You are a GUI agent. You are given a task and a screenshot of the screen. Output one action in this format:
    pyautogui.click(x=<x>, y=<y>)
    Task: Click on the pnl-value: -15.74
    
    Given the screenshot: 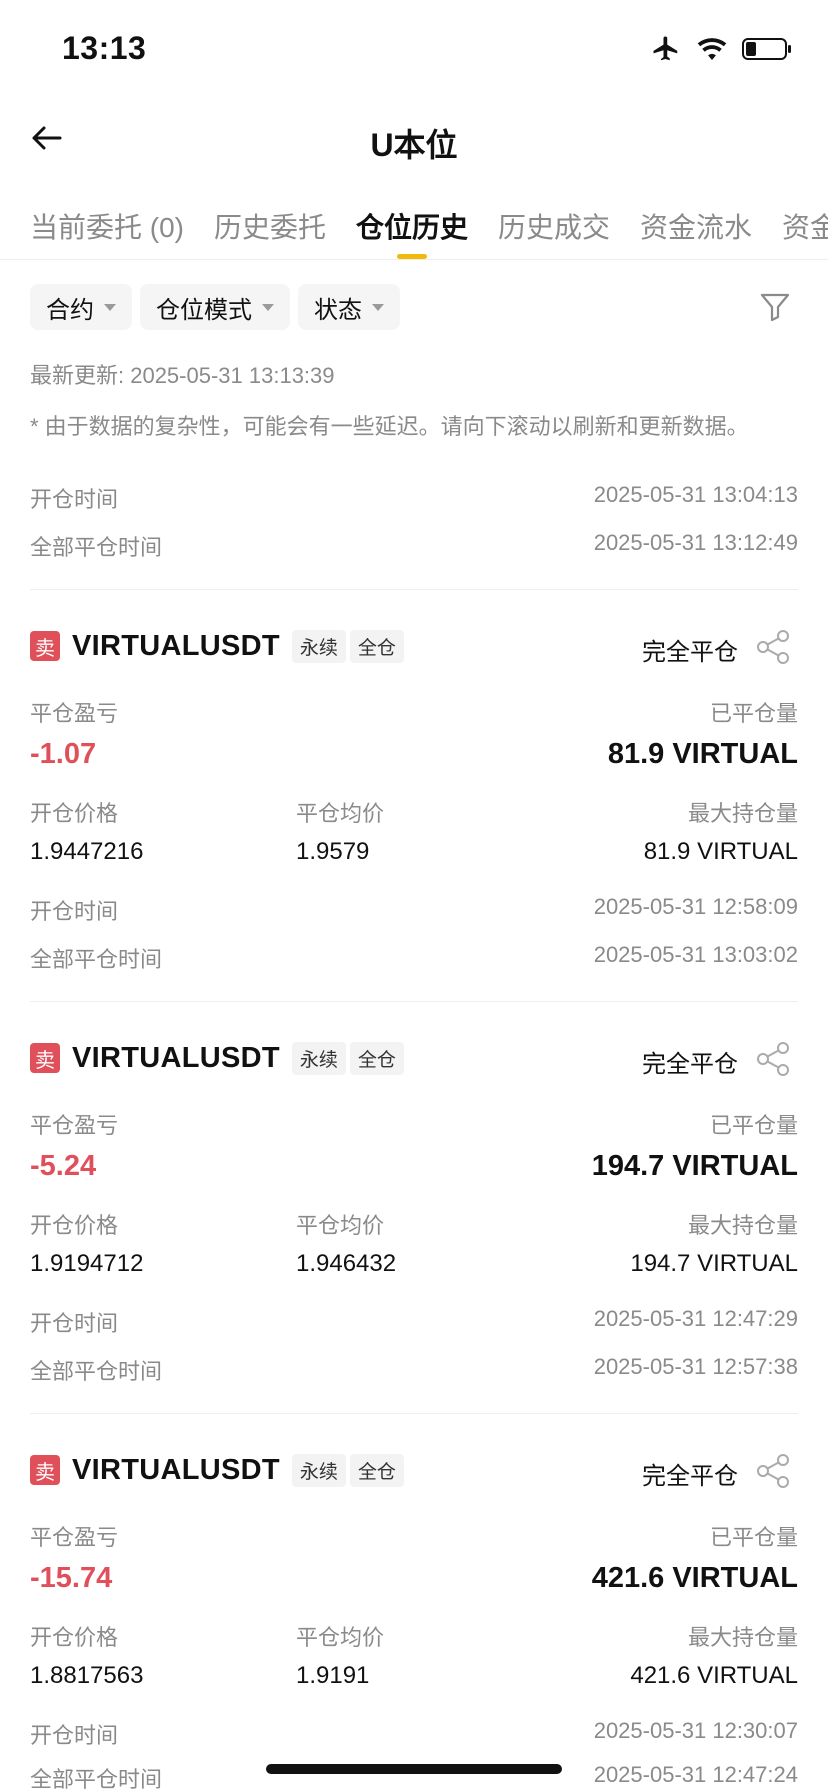 What is the action you would take?
    pyautogui.click(x=71, y=1578)
    